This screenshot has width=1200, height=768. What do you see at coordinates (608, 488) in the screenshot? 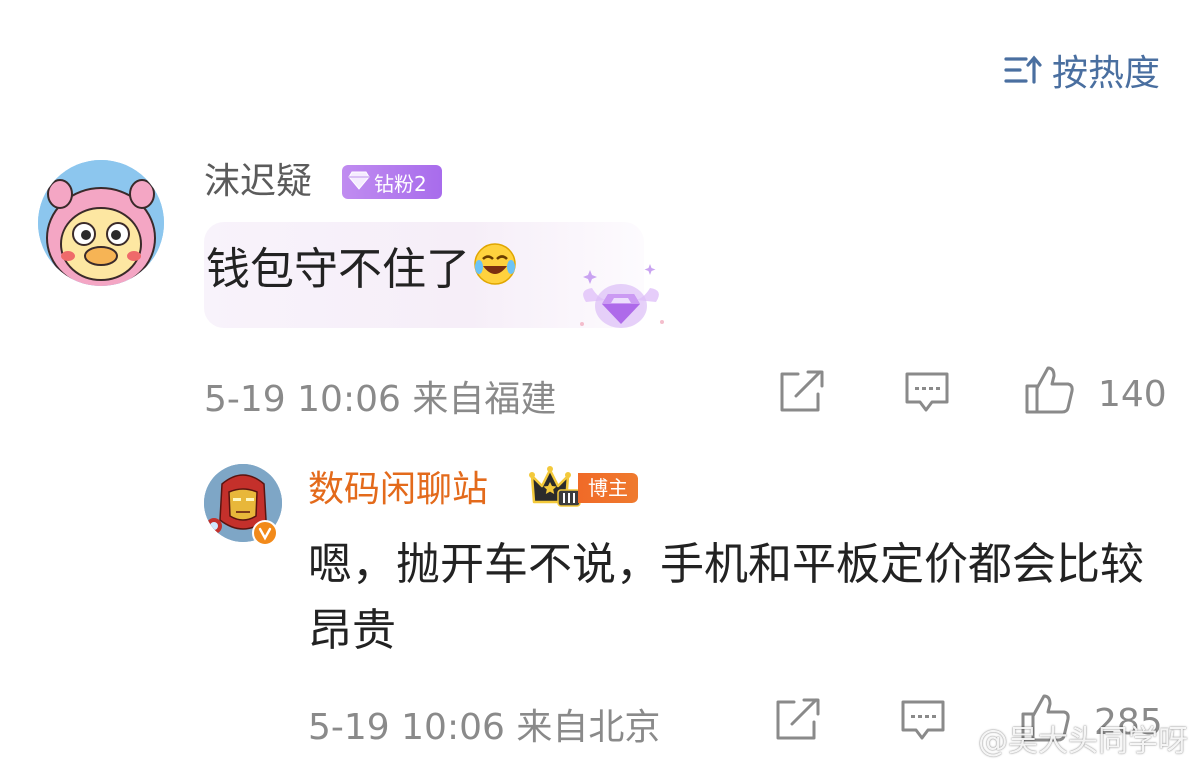
I see `badge-label: 博主` at bounding box center [608, 488].